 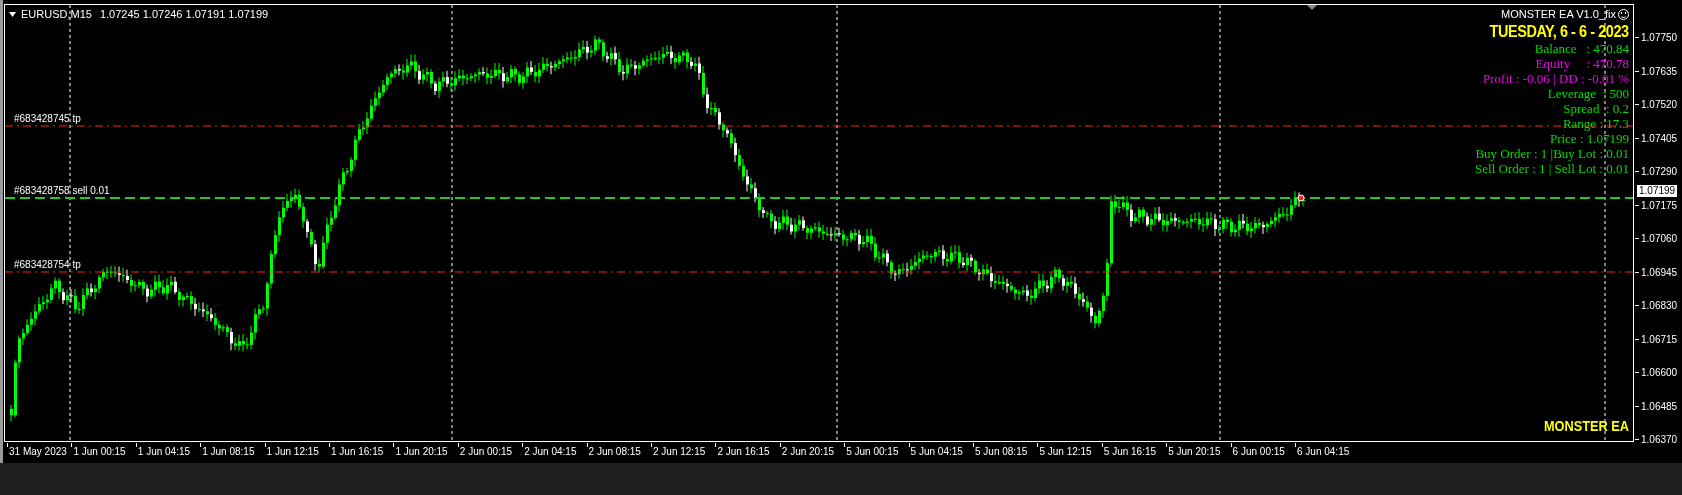 I want to click on time-label: 5 Jun 00:15, so click(x=872, y=452).